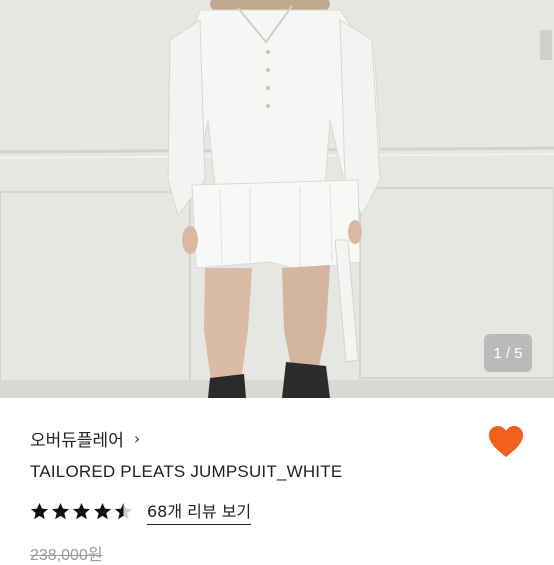 The height and width of the screenshot is (565, 554). What do you see at coordinates (123, 511) in the screenshot?
I see `half-star-icon` at bounding box center [123, 511].